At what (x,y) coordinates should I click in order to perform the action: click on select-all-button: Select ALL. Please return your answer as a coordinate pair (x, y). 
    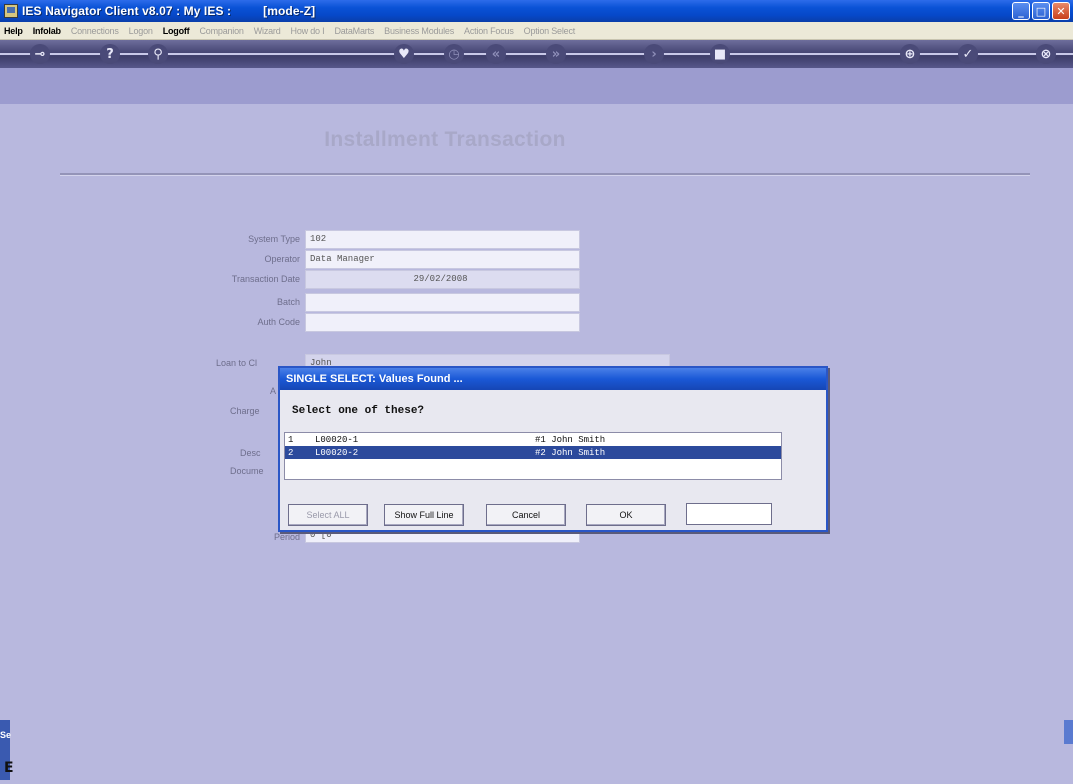
    Looking at the image, I should click on (328, 515).